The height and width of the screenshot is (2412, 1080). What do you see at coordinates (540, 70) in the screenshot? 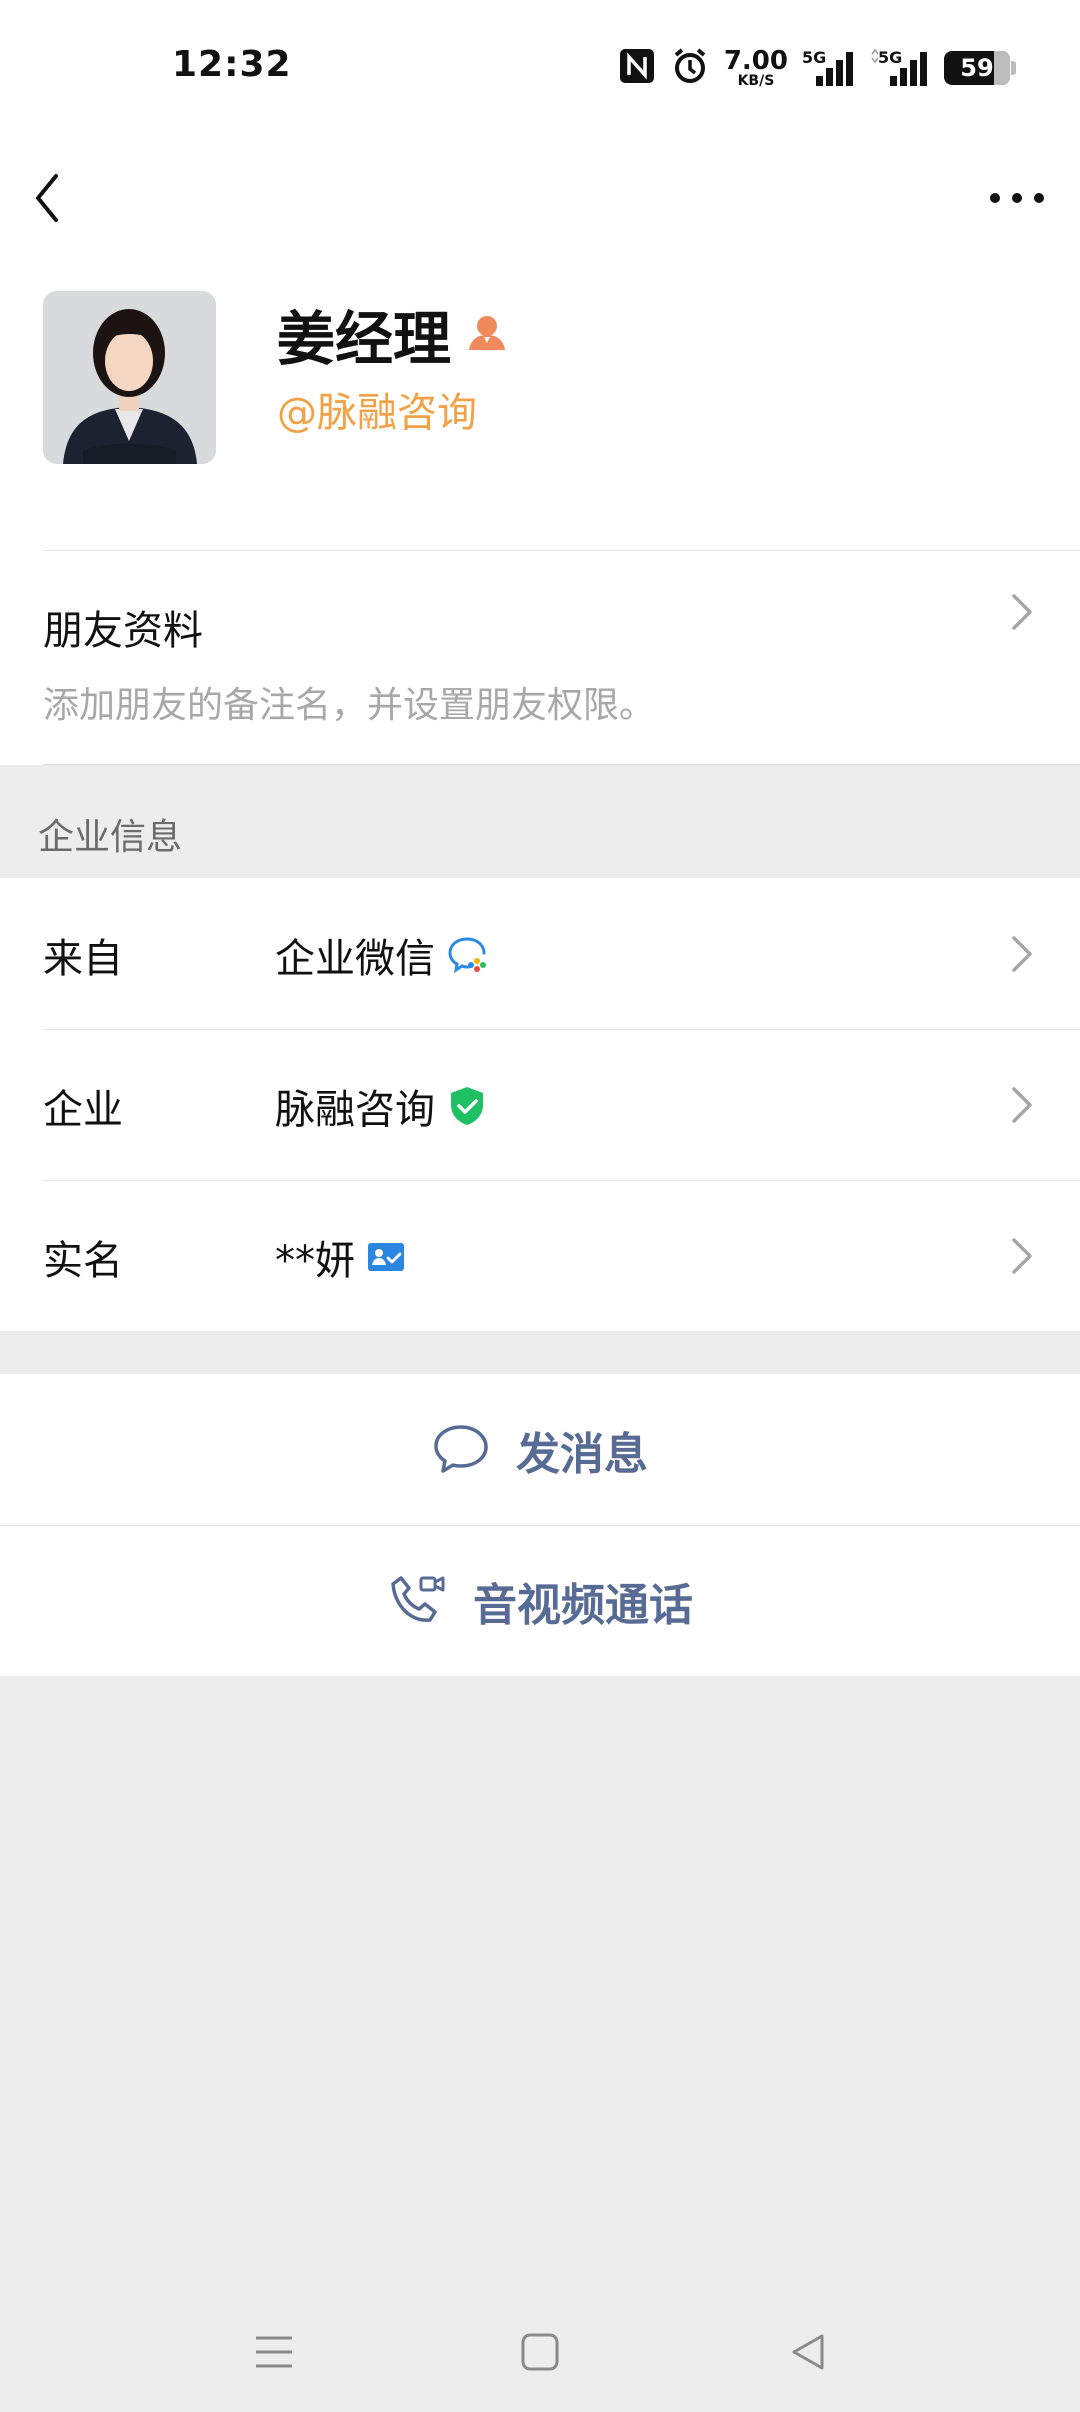
I see `status-bar: 12:32 7.00 KB/S 5G 5G 59` at bounding box center [540, 70].